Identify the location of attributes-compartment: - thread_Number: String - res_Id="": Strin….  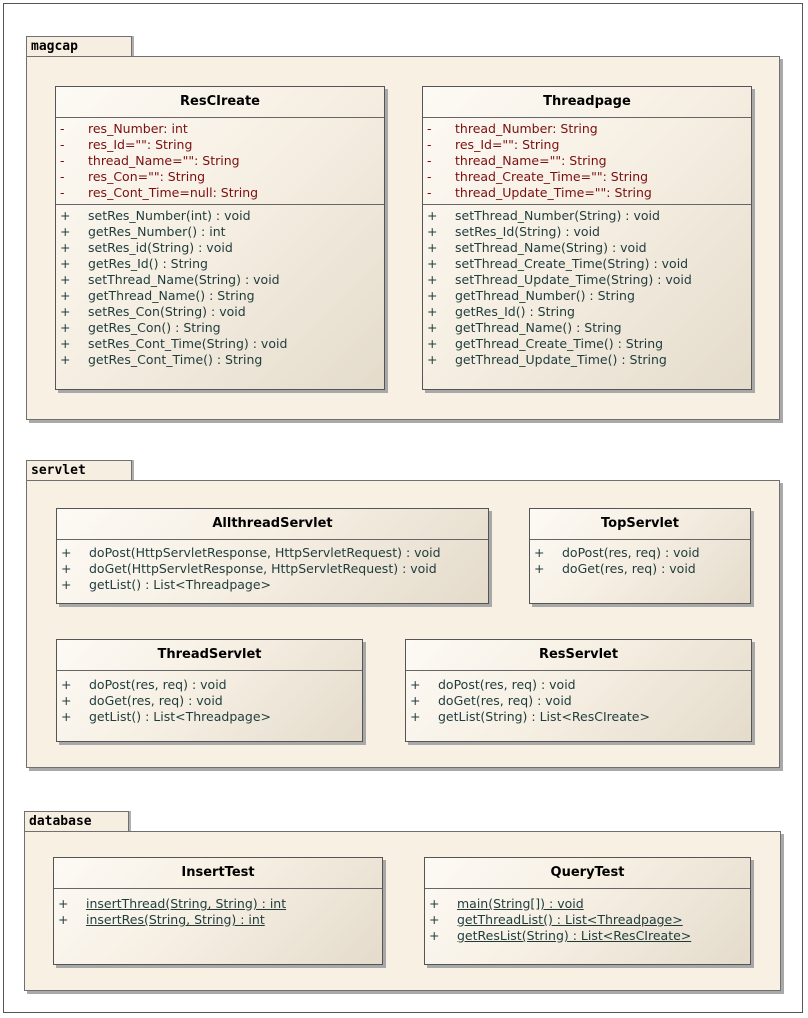
(587, 161).